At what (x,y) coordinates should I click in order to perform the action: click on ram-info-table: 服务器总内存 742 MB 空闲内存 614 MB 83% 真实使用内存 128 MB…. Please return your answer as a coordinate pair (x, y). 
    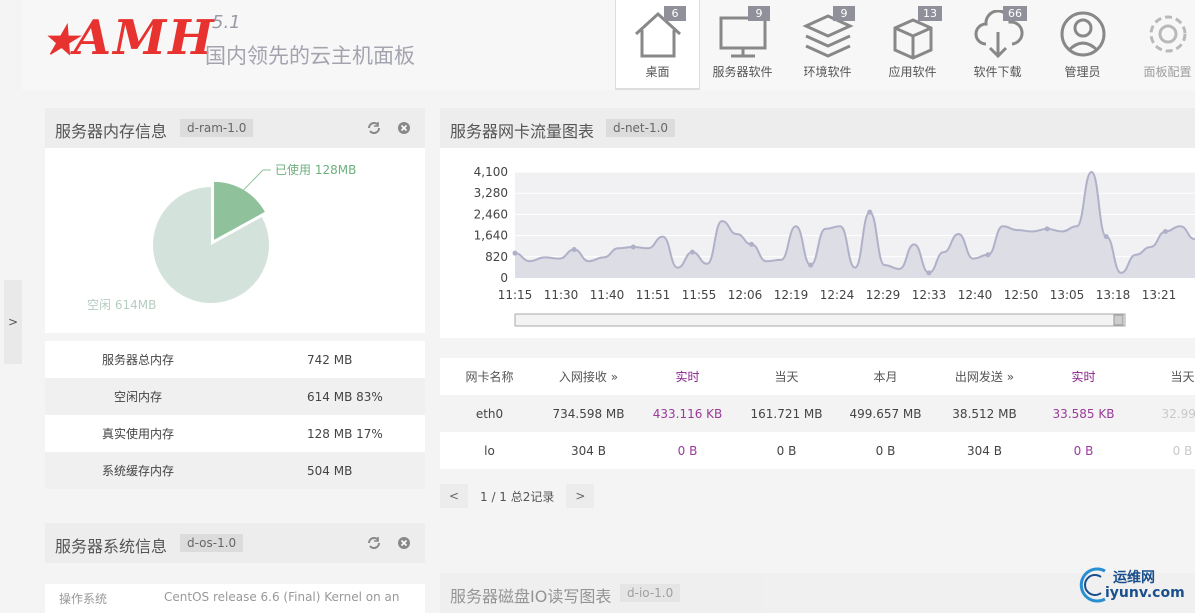
    Looking at the image, I should click on (235, 415).